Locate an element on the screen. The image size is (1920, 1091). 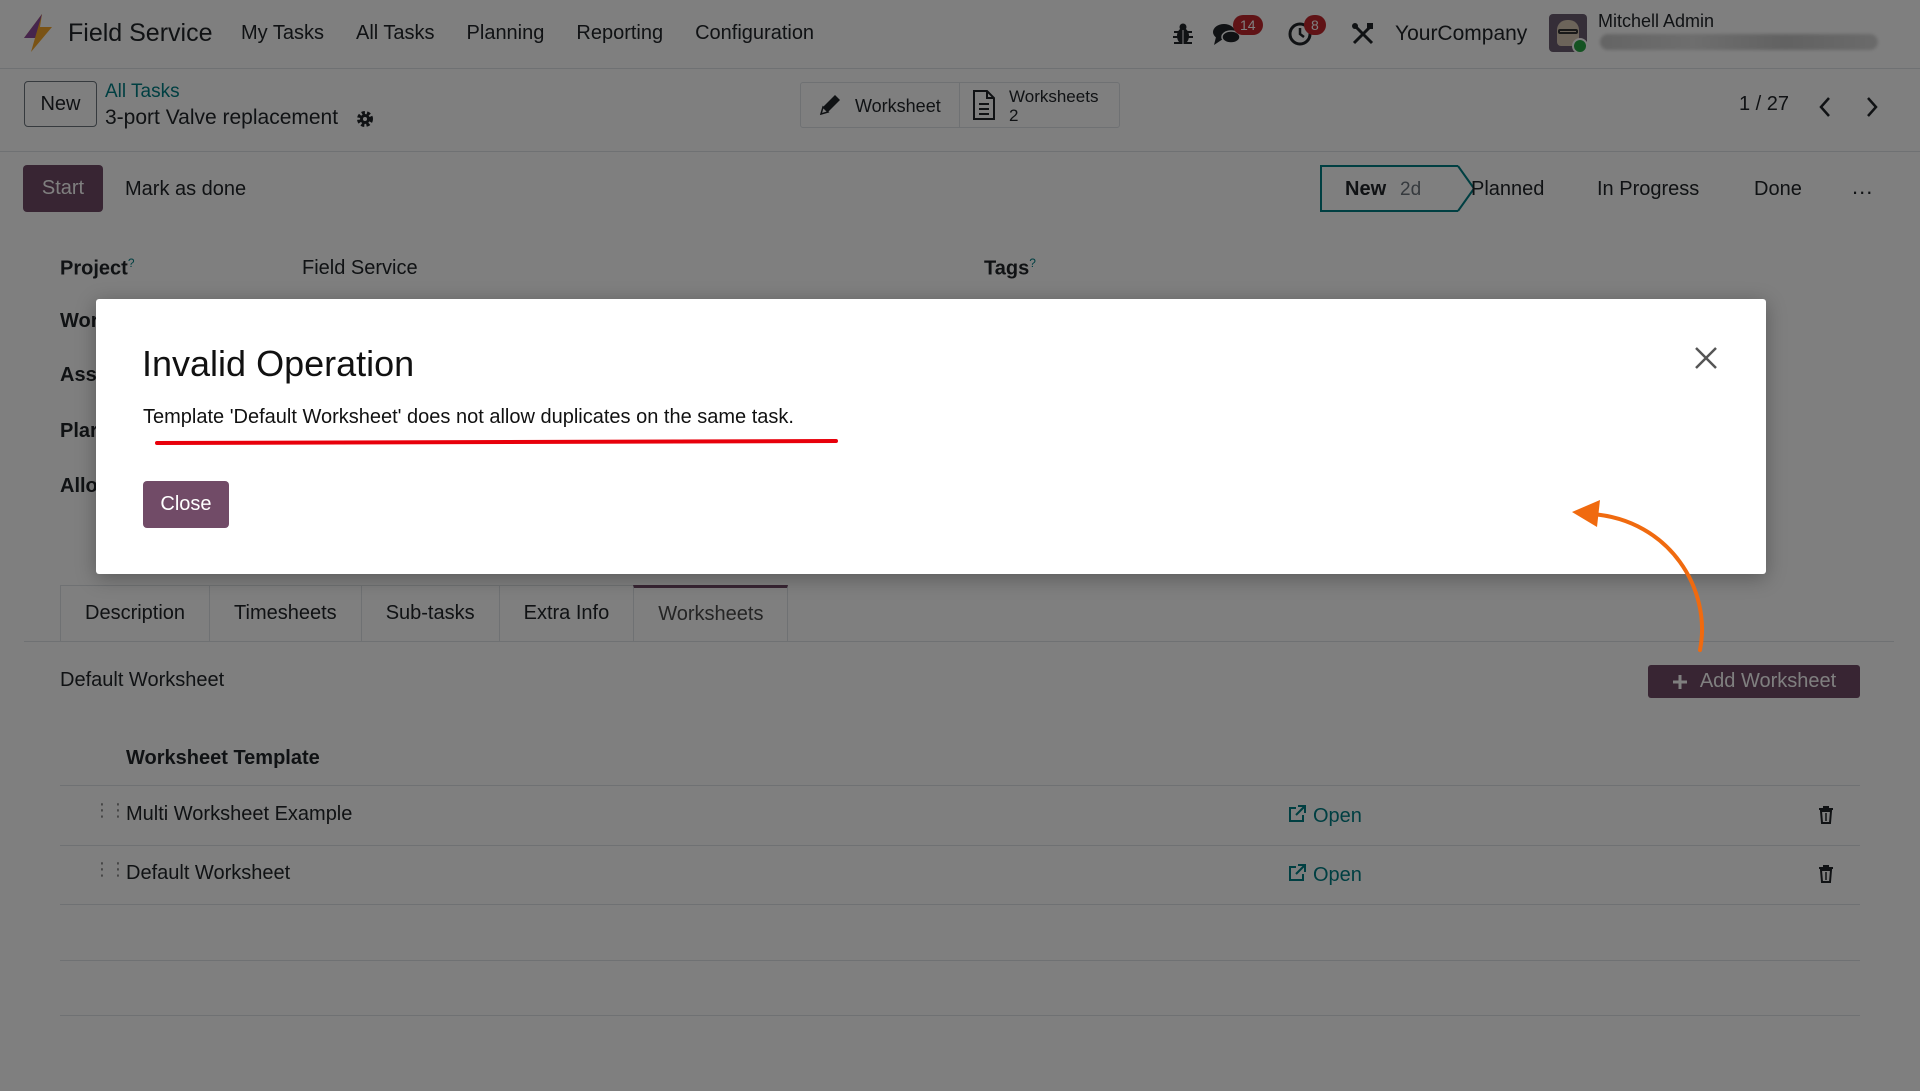
close-button: Close is located at coordinates (186, 504).